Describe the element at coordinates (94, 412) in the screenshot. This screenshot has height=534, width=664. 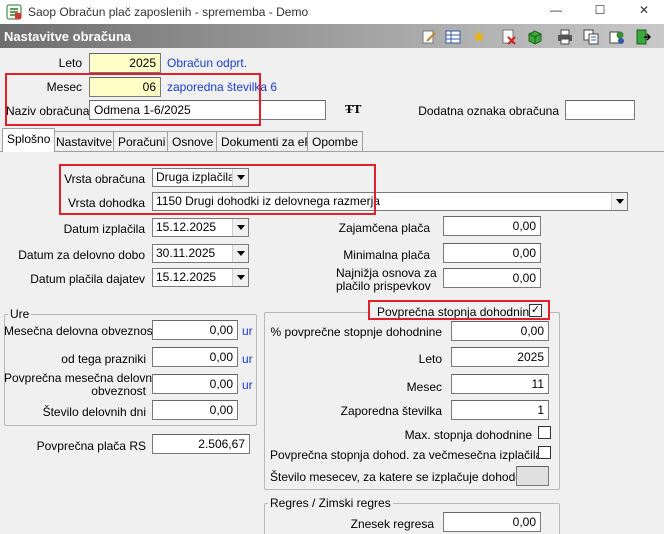
I see `stevilo-dni-label: Število delovnih dni` at that location.